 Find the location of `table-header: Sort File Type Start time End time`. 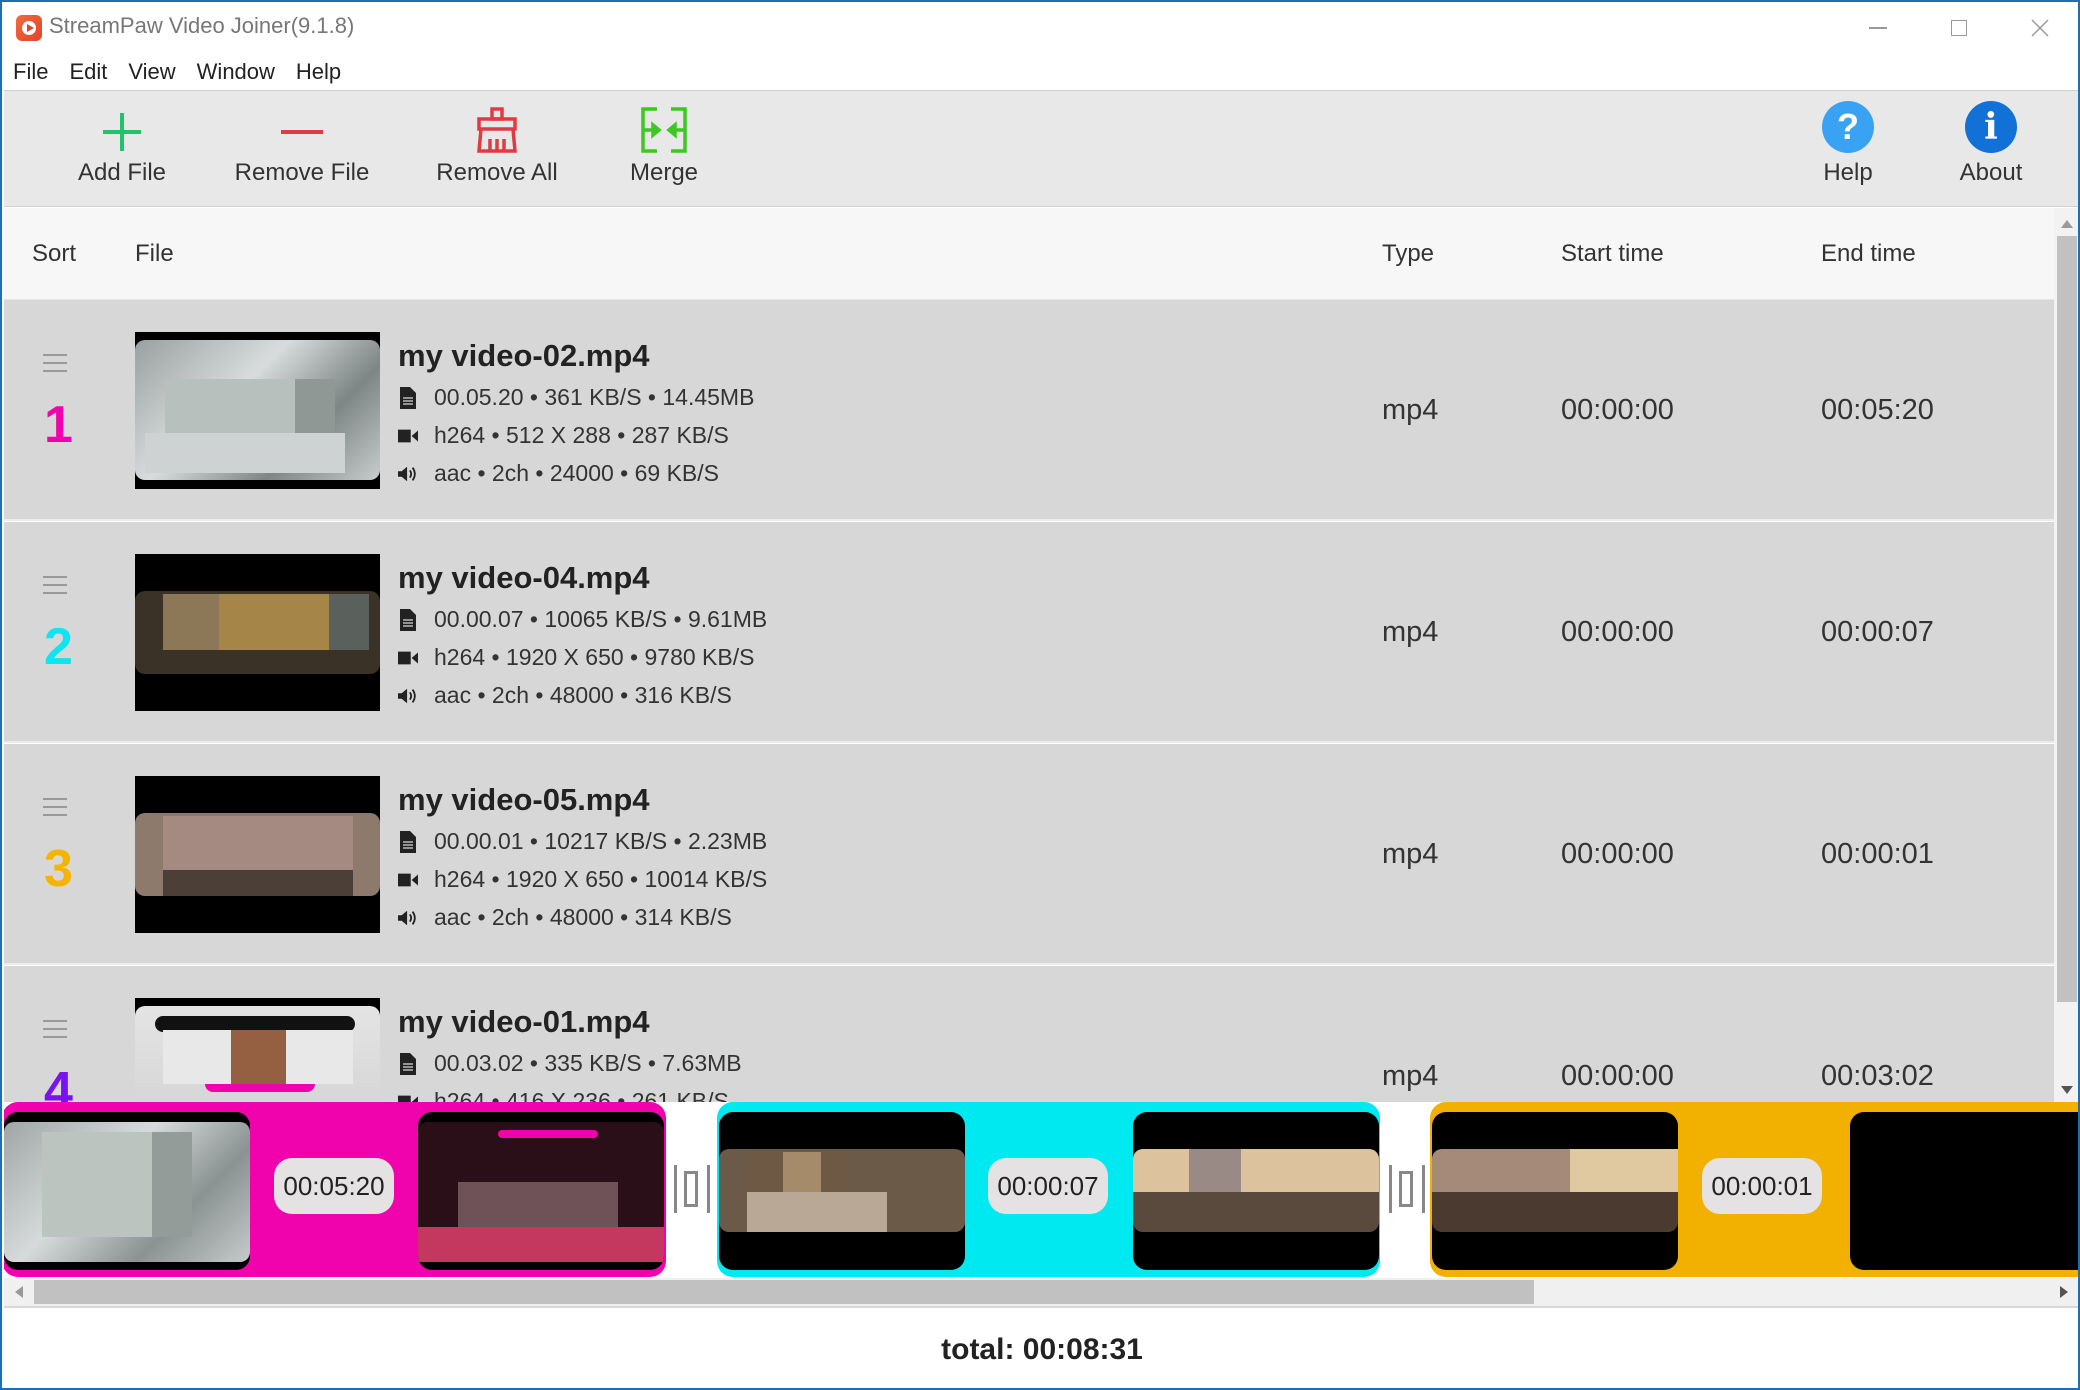

table-header: Sort File Type Start time End time is located at coordinates (1029, 254).